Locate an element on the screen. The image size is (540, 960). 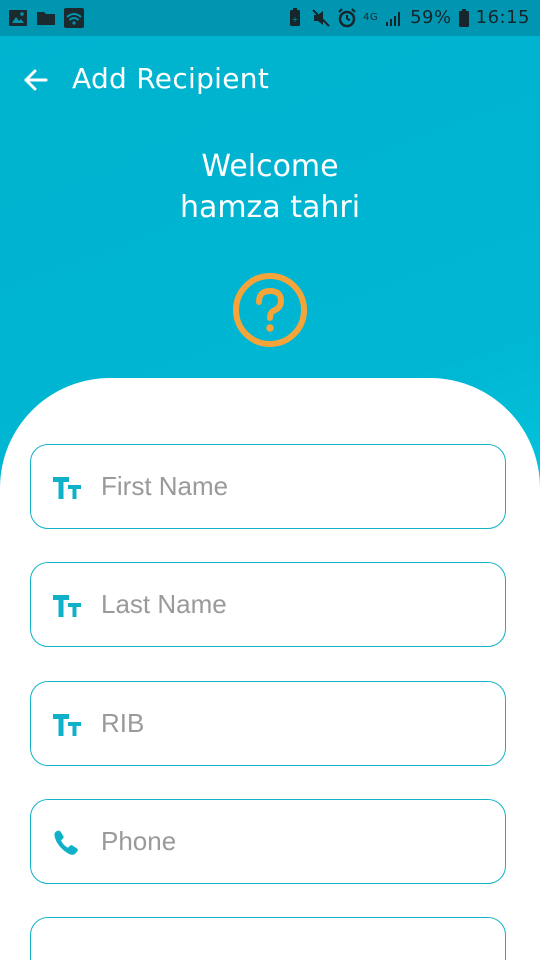
status-bar: + 4G 59% 16:15 is located at coordinates (270, 18).